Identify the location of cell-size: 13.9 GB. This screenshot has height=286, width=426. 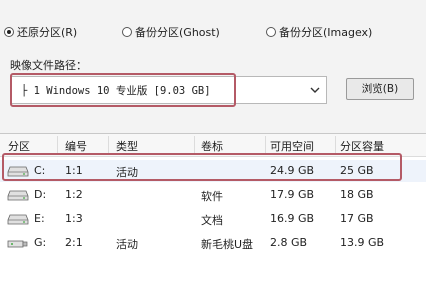
(362, 242).